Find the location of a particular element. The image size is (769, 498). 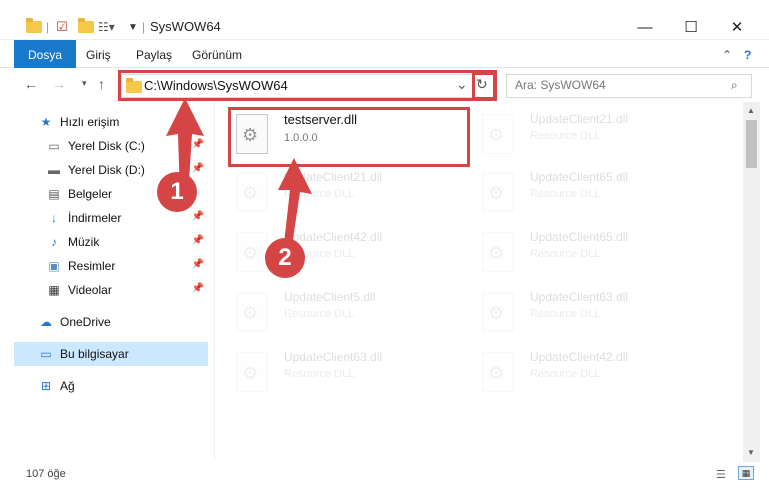

sidebar-item-label: Belgeler is located at coordinates (90, 194).